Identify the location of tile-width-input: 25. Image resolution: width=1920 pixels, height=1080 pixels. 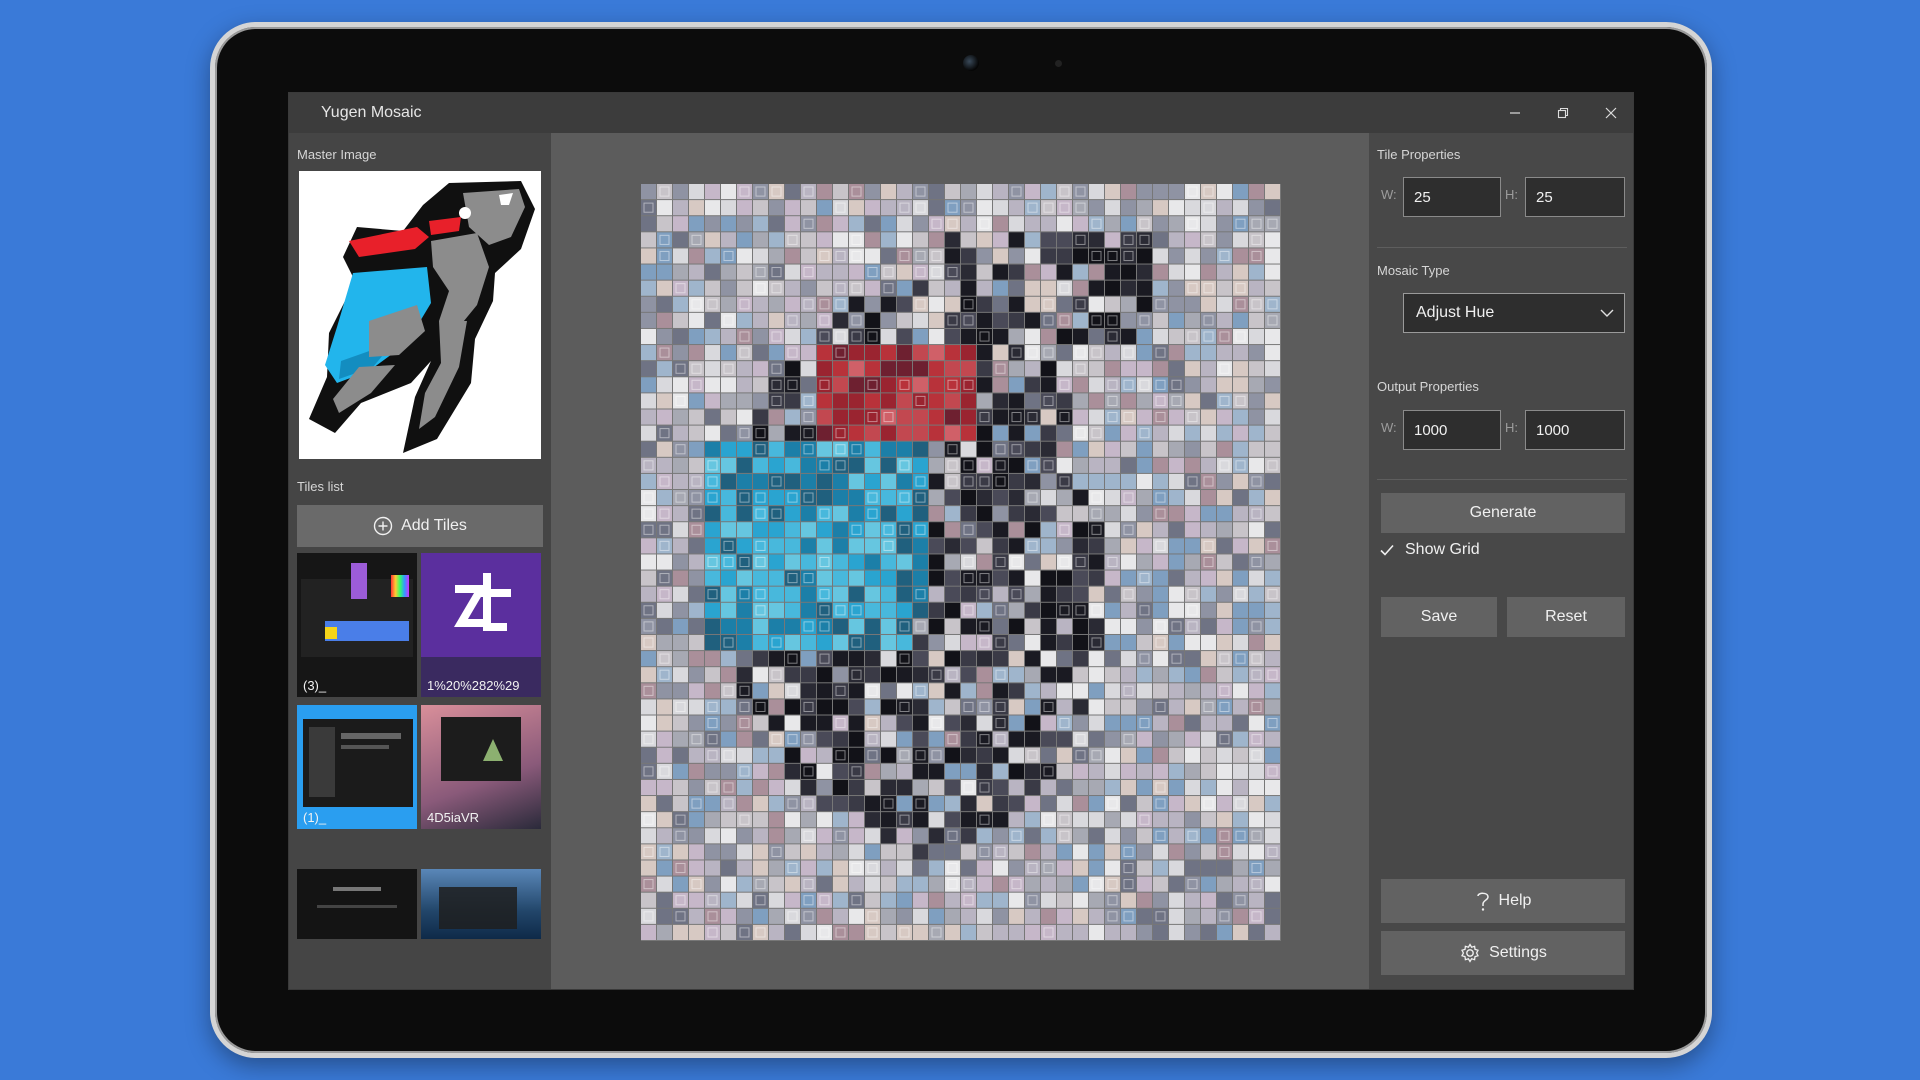
(1452, 197).